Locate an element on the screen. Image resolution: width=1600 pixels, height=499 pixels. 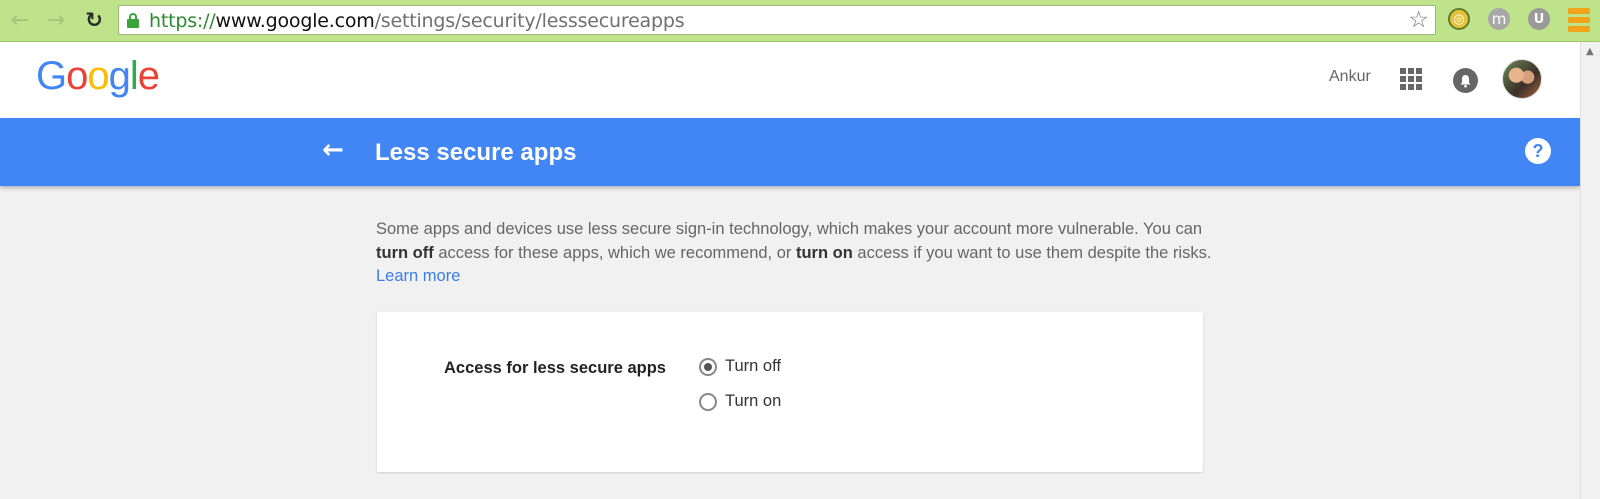
extension-icon-1: ◎ is located at coordinates (1459, 19).